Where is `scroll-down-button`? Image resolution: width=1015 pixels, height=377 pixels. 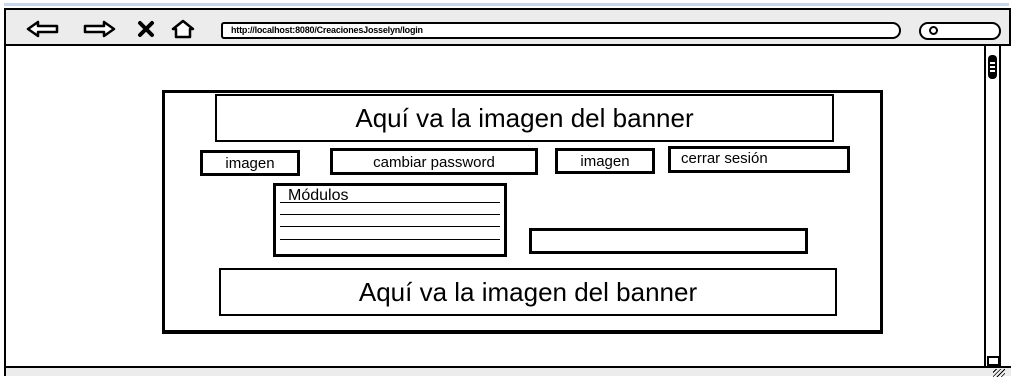 scroll-down-button is located at coordinates (993, 361).